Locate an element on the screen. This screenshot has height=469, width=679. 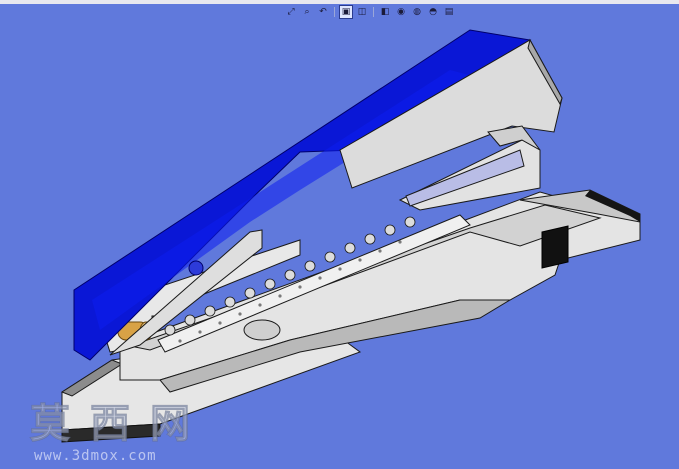
cover-hole is located at coordinates (196, 268).